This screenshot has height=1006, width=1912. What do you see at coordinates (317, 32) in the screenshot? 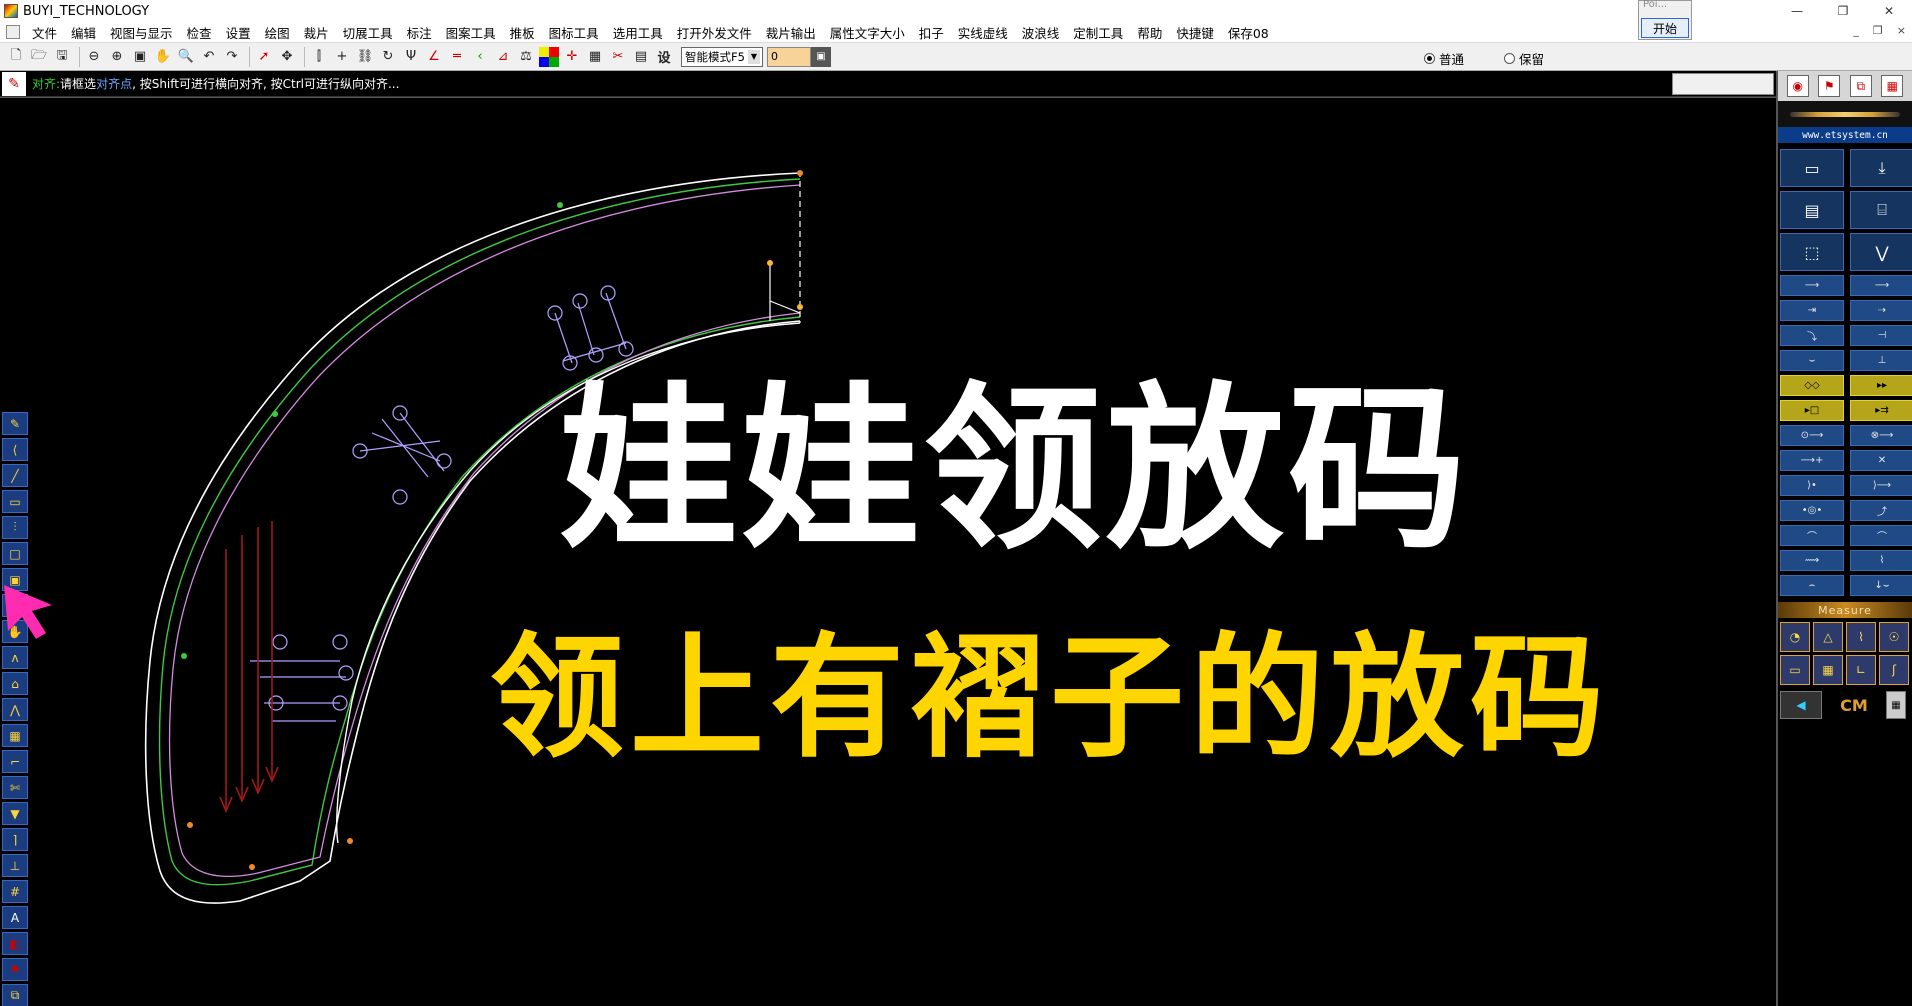
I see `menu-piece: 裁片` at bounding box center [317, 32].